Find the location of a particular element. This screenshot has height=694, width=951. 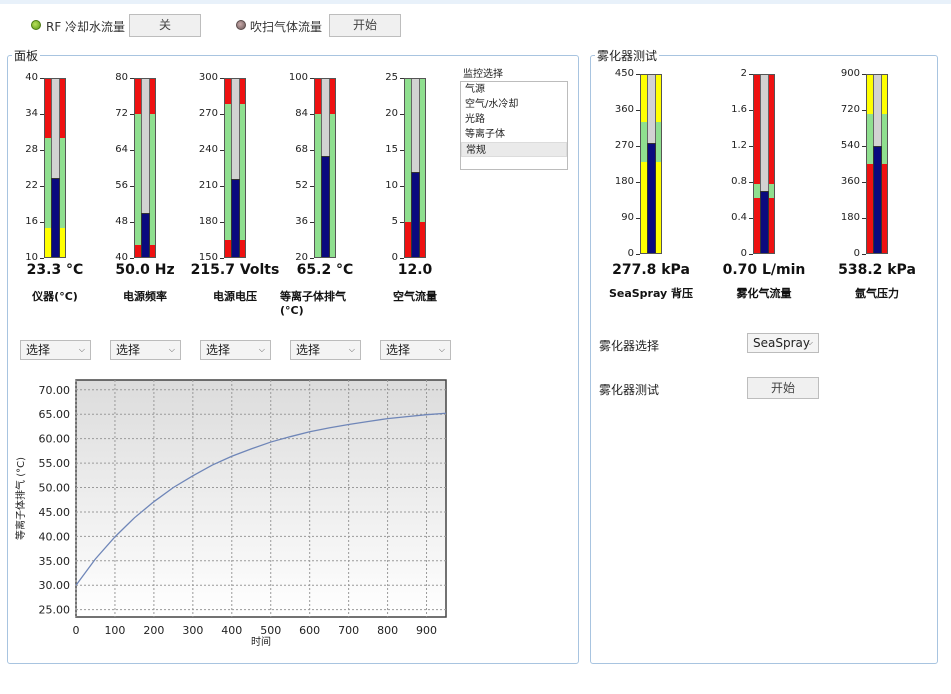

nebulizer-test-button: 开始 is located at coordinates (783, 388).